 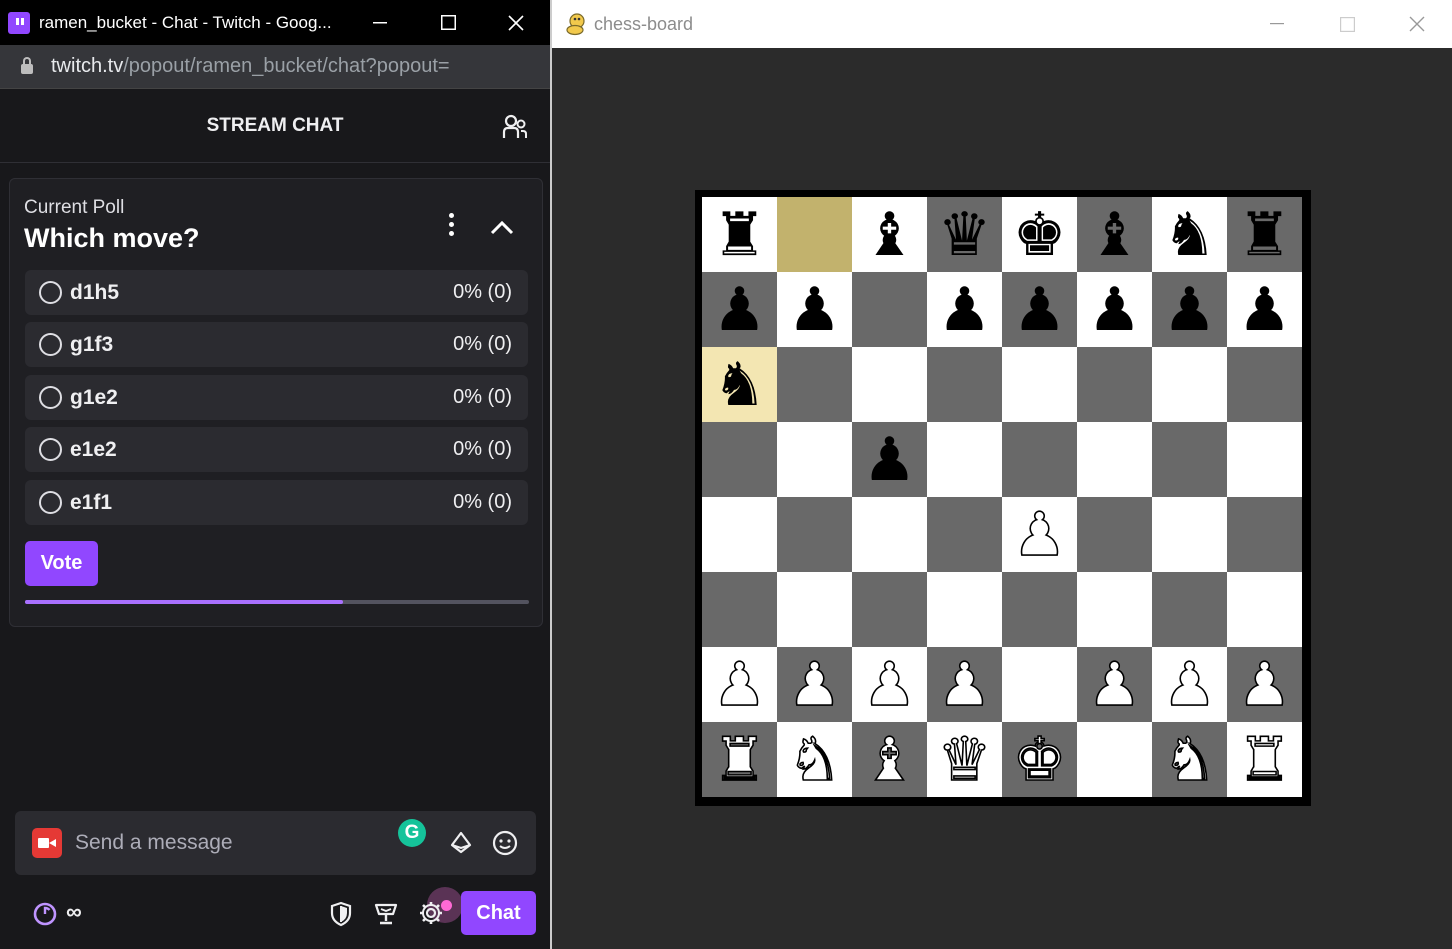 What do you see at coordinates (276, 344) in the screenshot?
I see `poll-option-g1f3: g1f3 0% (0)` at bounding box center [276, 344].